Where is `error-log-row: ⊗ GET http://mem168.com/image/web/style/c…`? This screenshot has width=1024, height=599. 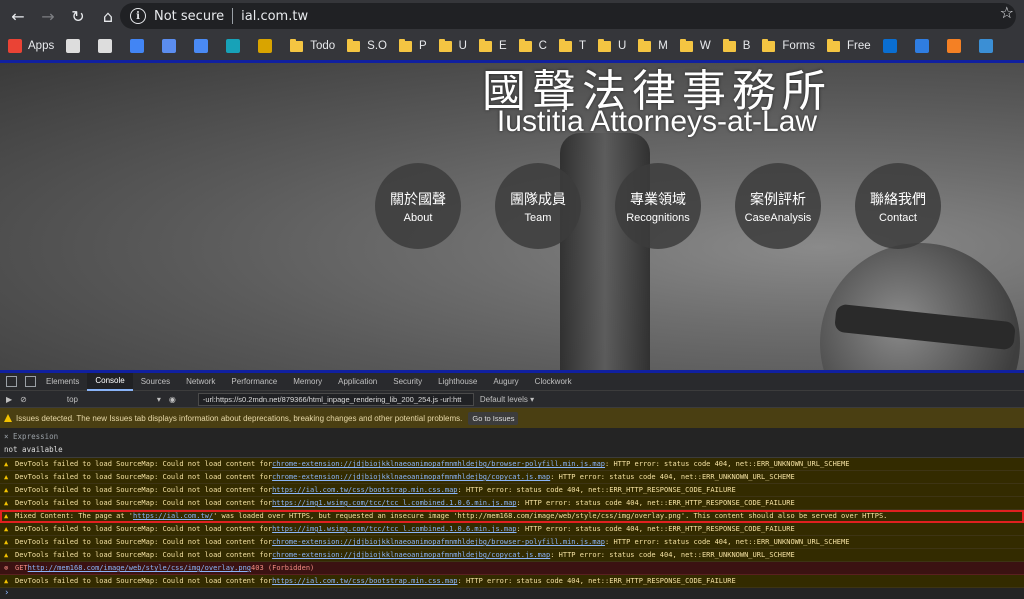
error-log-row: ⊗ GET http://mem168.com/image/web/style/c… is located at coordinates (512, 568).